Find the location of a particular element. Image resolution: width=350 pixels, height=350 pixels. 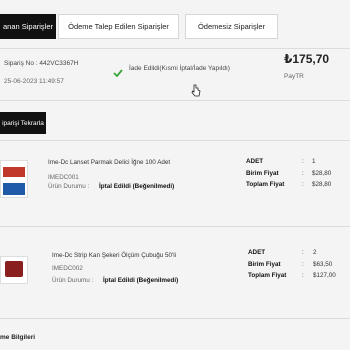

product-code: IMEDC001 is located at coordinates (63, 177).